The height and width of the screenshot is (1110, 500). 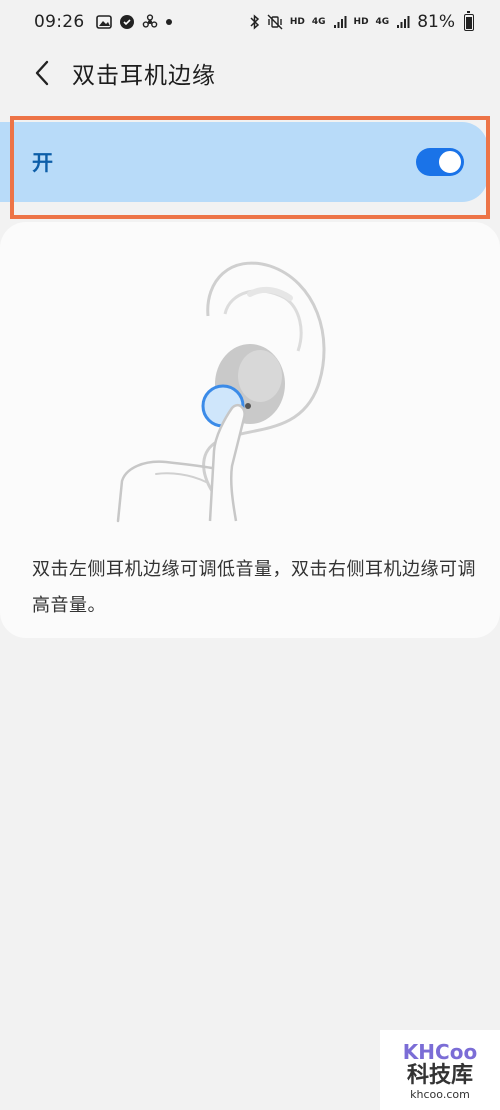 I want to click on ear-tap-illustration, so click(x=221, y=392).